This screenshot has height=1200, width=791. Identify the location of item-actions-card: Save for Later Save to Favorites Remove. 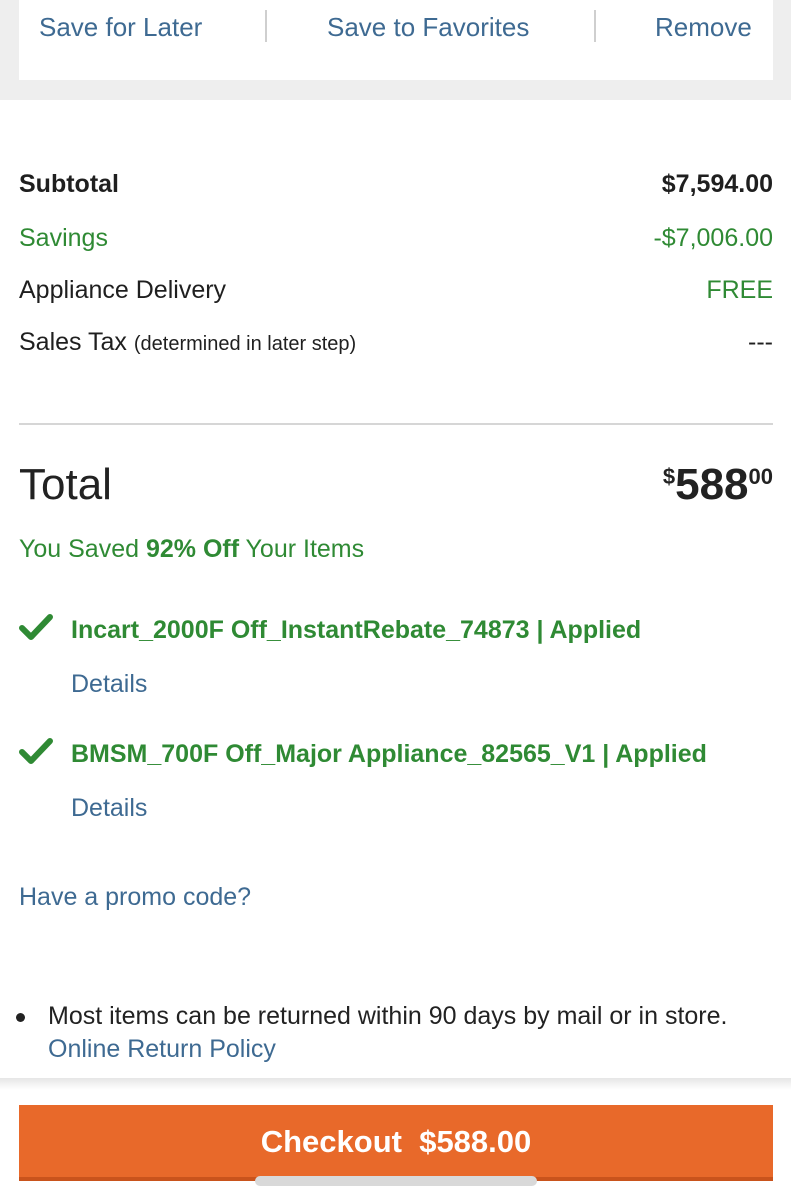
(396, 40).